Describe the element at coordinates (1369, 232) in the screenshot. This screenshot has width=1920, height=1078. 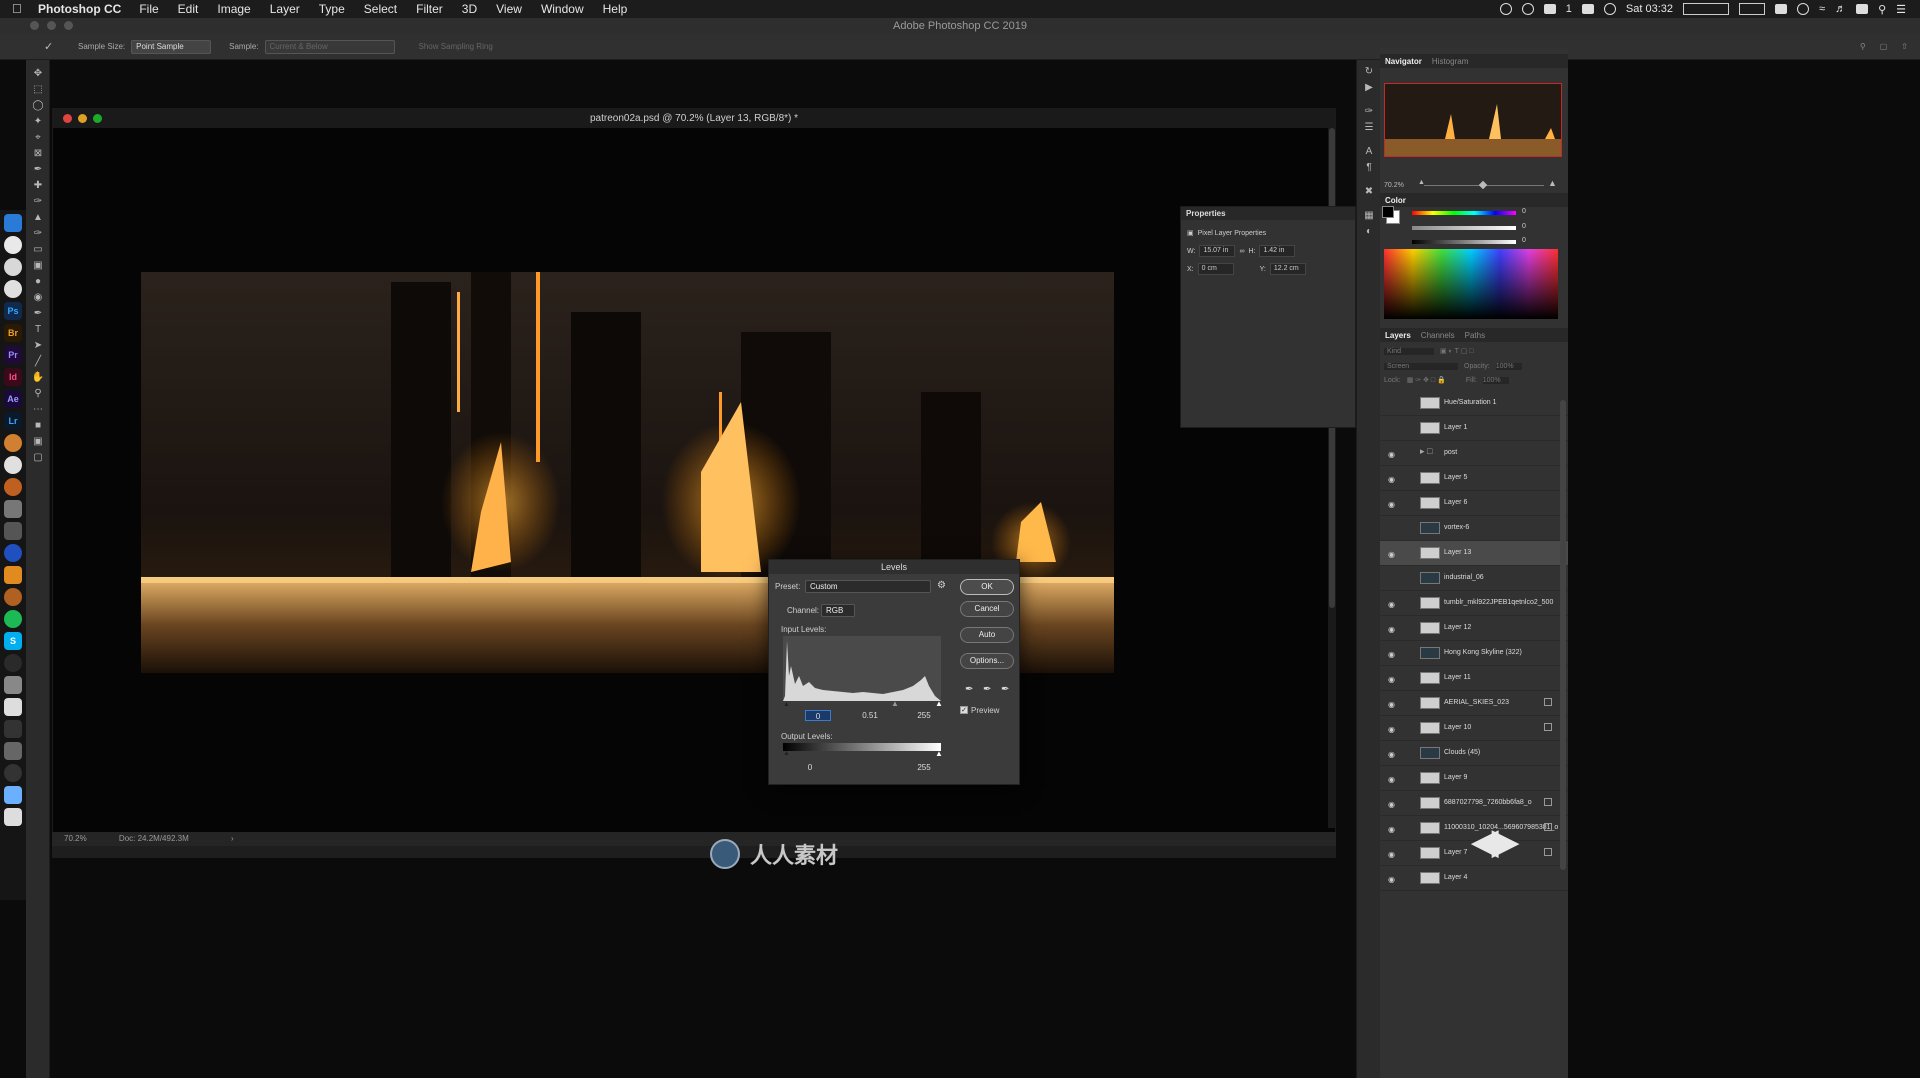
I see `swatches-icon: ◐` at that location.